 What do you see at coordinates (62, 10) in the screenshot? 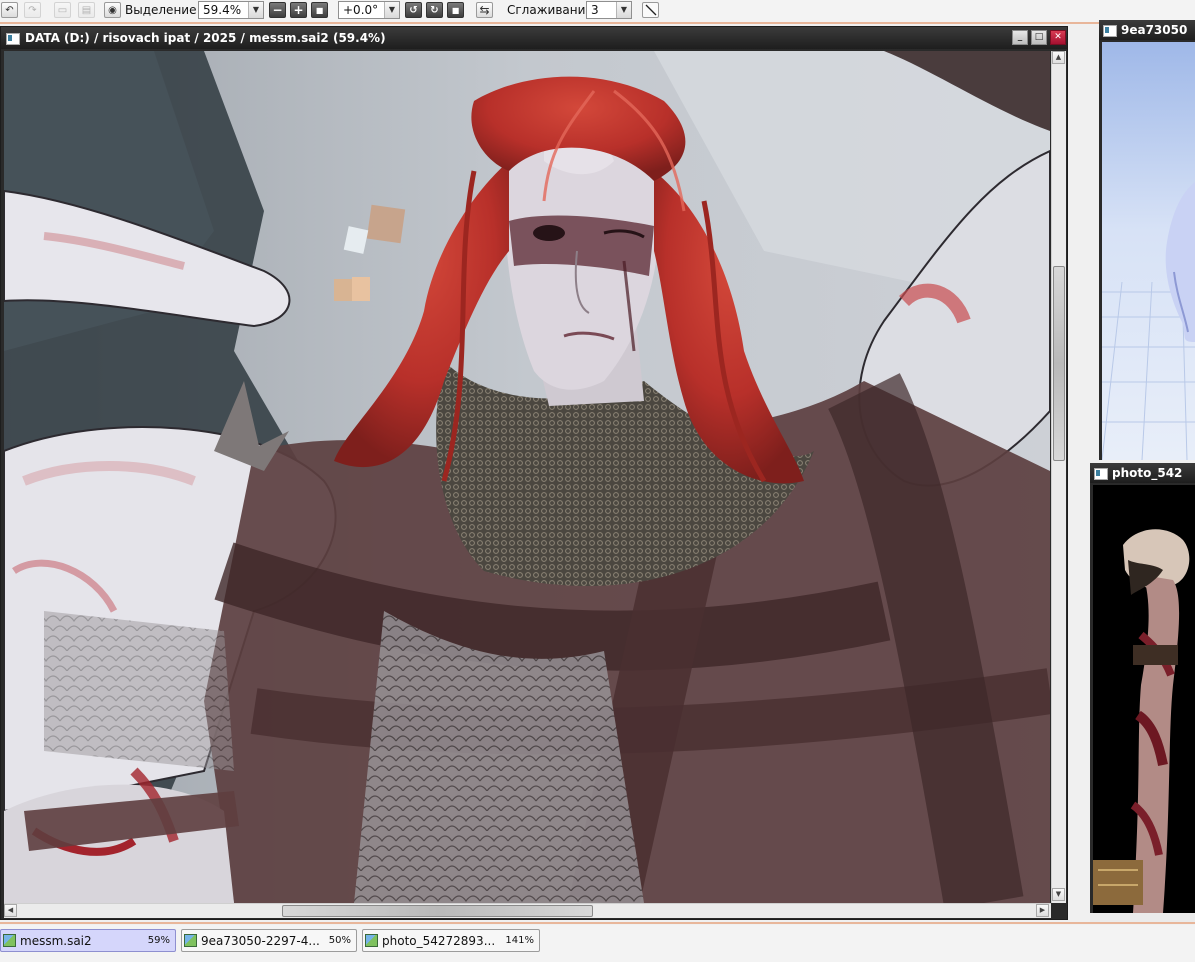
I see `deselect-icon: ▭` at bounding box center [62, 10].